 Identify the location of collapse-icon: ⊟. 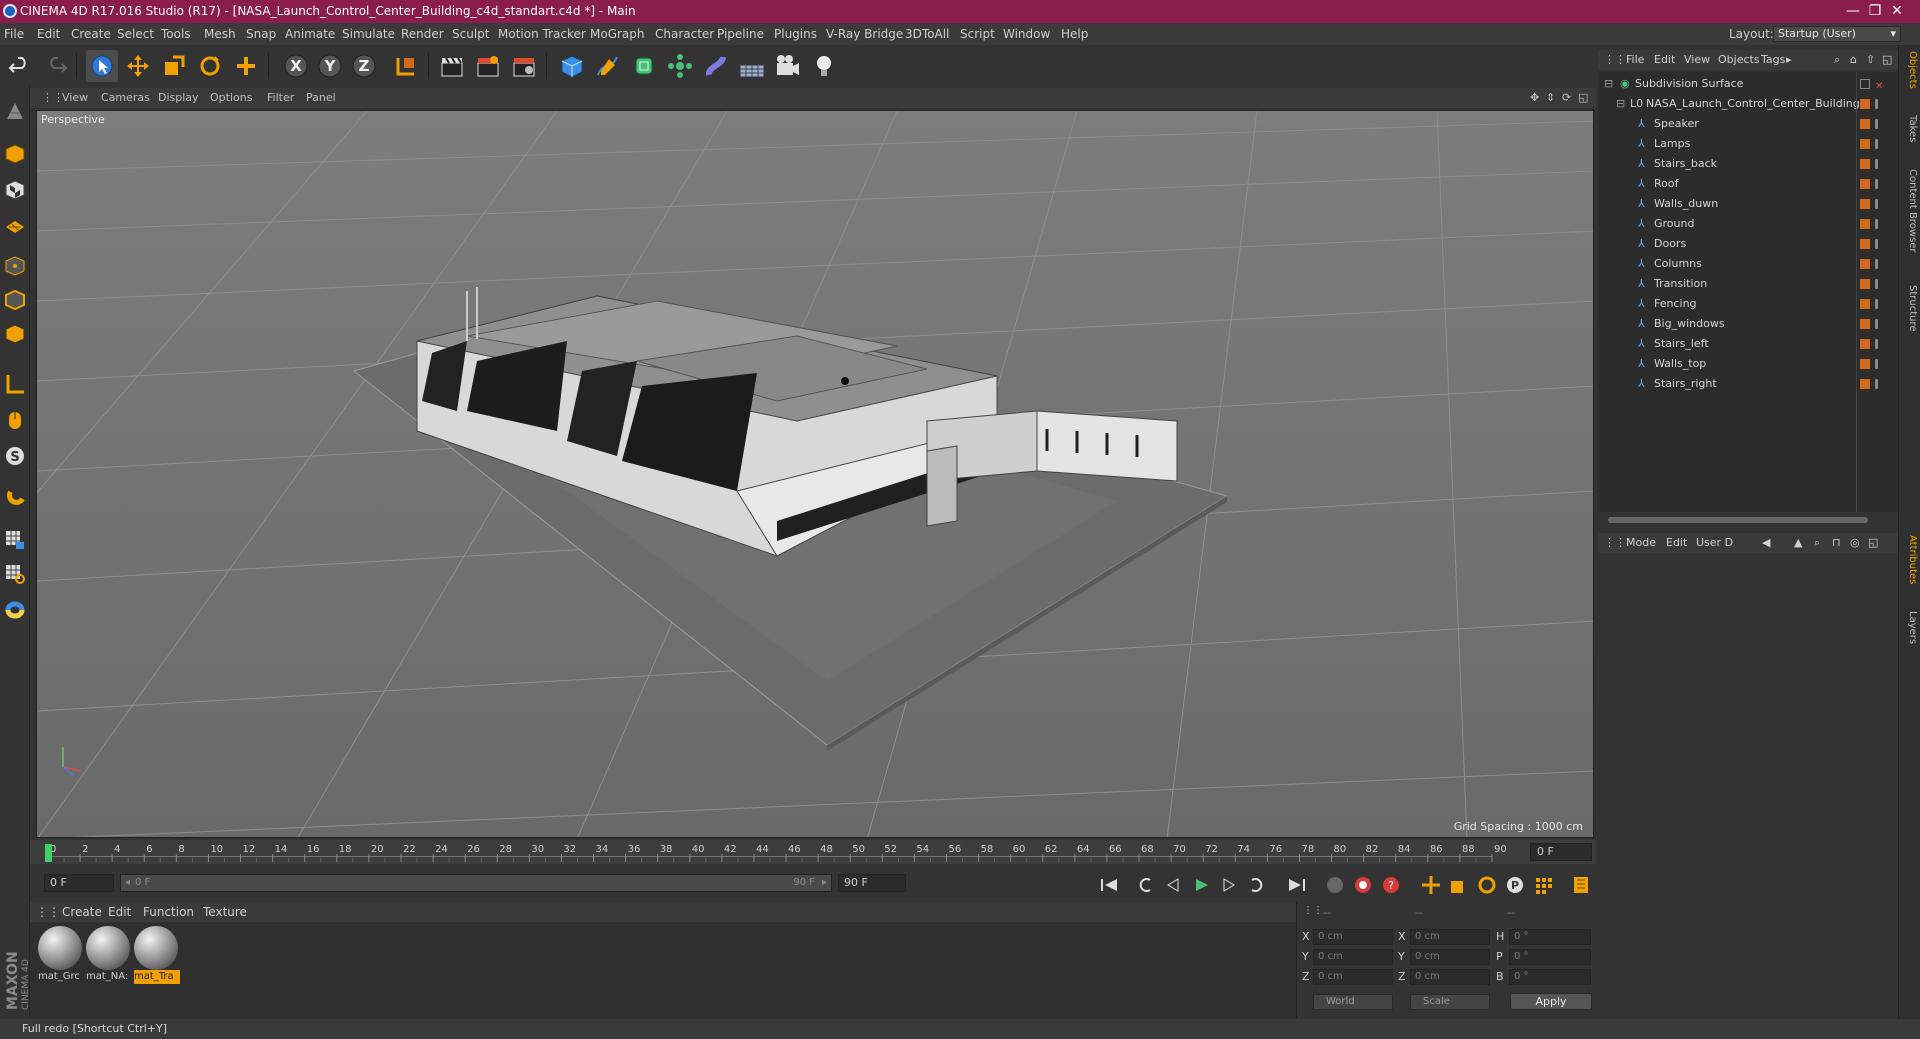
(1620, 104).